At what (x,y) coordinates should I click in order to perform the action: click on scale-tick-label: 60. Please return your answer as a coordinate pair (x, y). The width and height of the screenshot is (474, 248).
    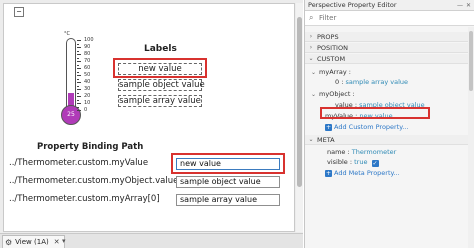
    Looking at the image, I should click on (87, 68).